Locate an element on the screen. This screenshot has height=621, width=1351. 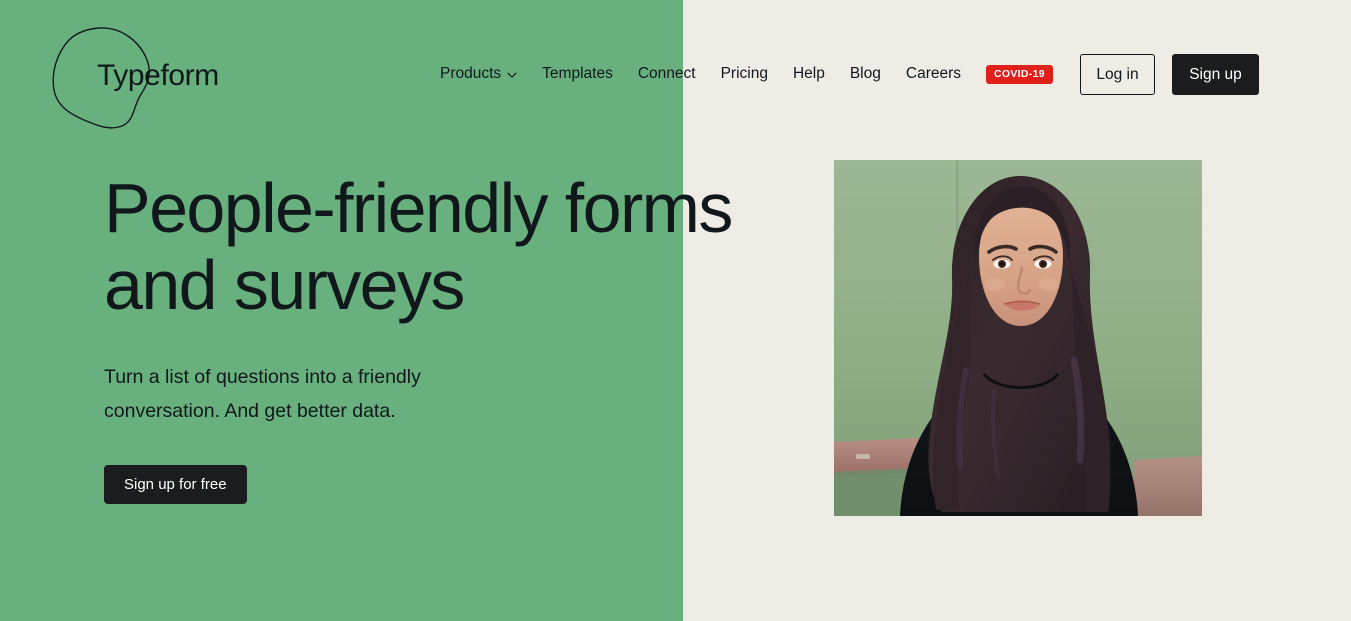
chevron-down-icon is located at coordinates (512, 75).